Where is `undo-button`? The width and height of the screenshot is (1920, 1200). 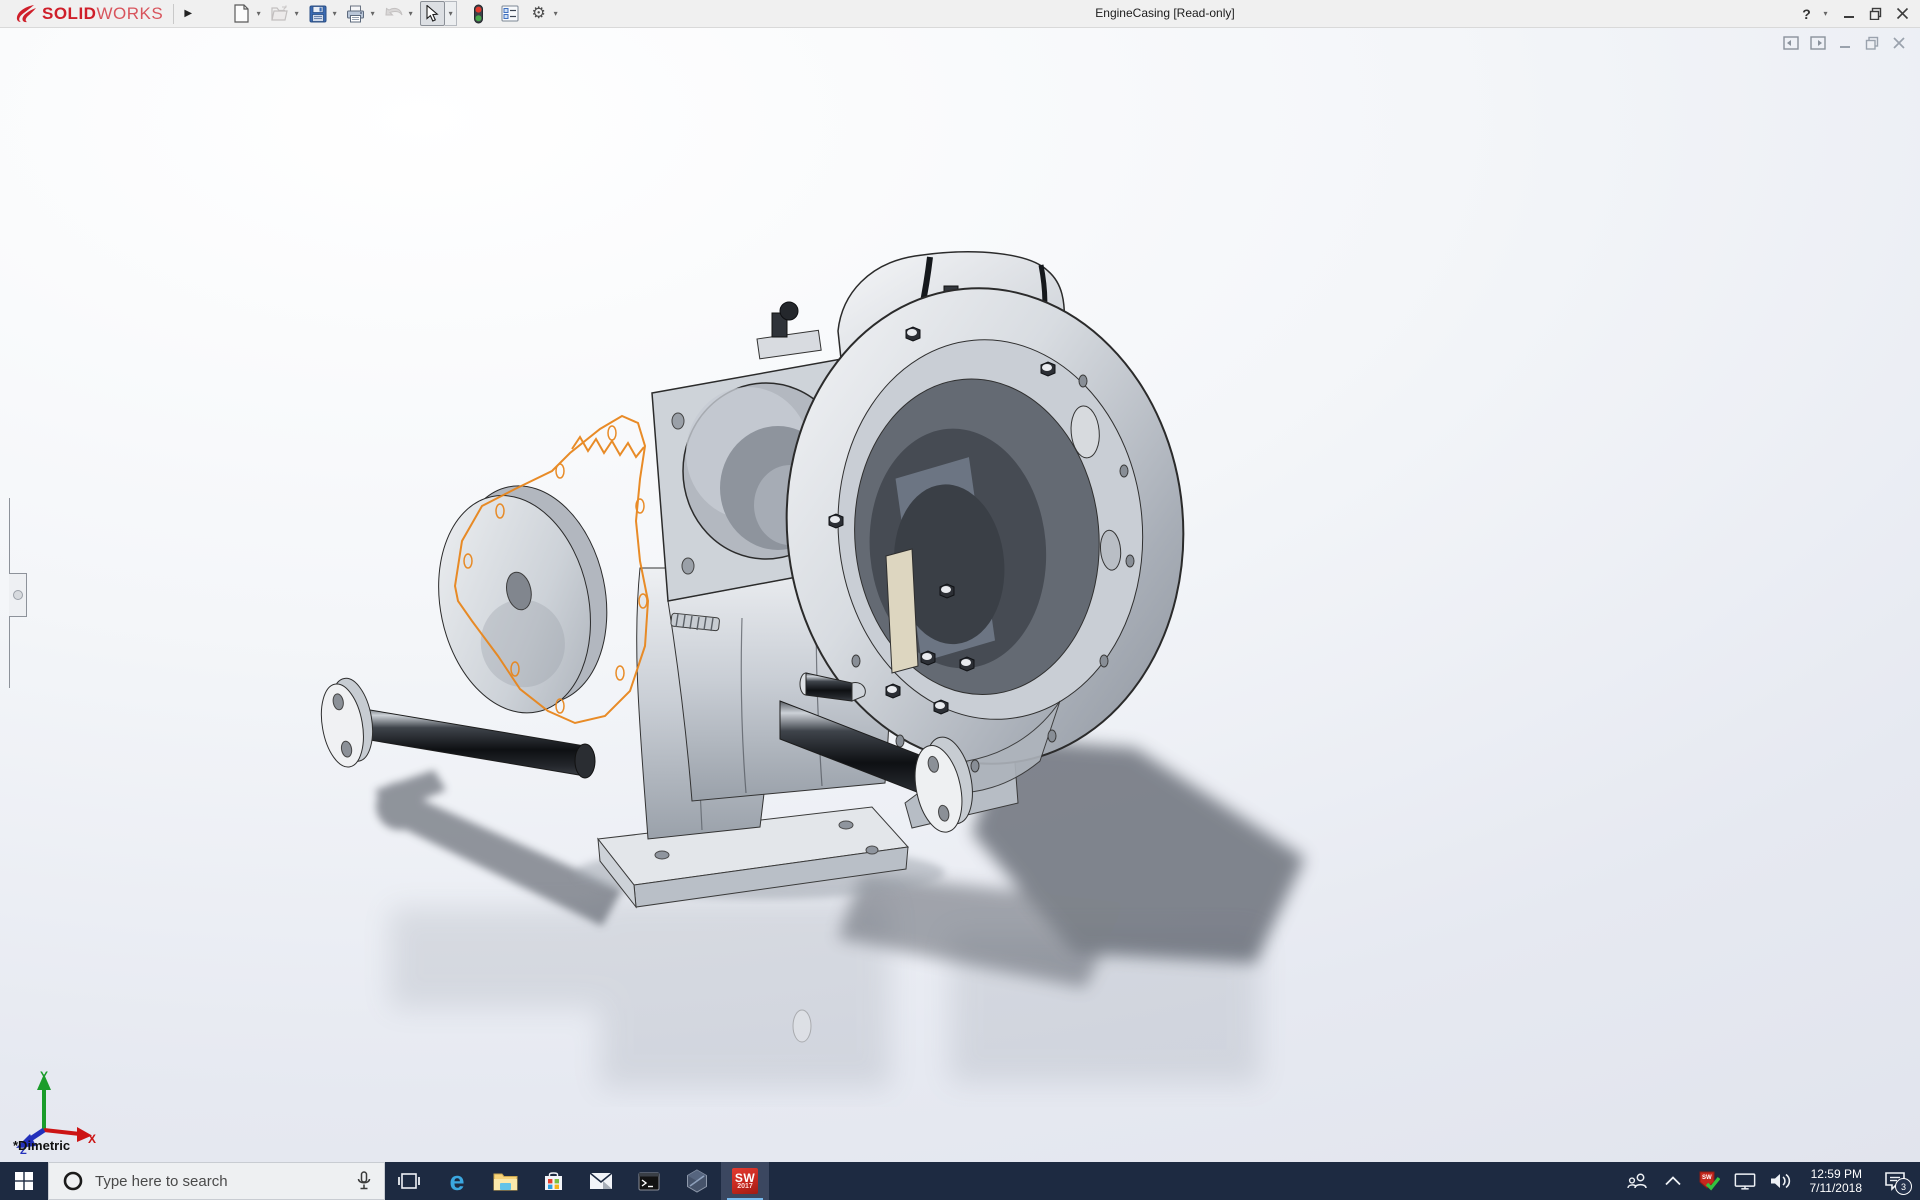
undo-button is located at coordinates (393, 13).